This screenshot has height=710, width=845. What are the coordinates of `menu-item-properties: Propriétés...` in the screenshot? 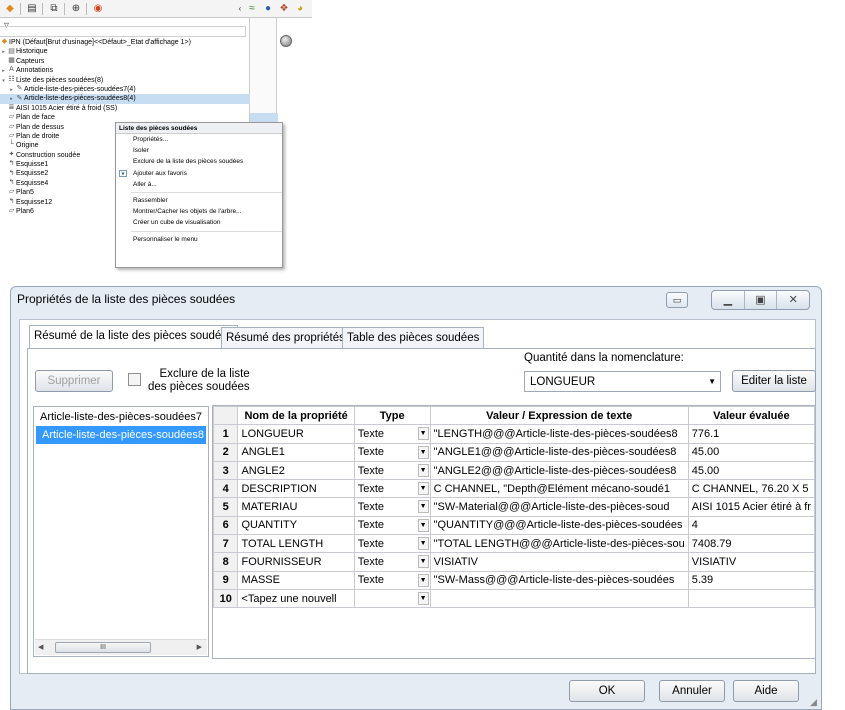 It's located at (199, 139).